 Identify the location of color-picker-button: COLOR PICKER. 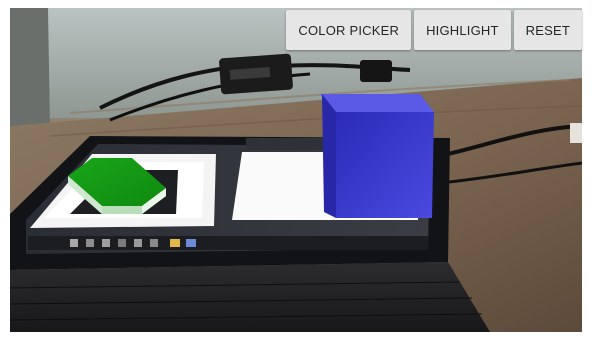
(349, 30).